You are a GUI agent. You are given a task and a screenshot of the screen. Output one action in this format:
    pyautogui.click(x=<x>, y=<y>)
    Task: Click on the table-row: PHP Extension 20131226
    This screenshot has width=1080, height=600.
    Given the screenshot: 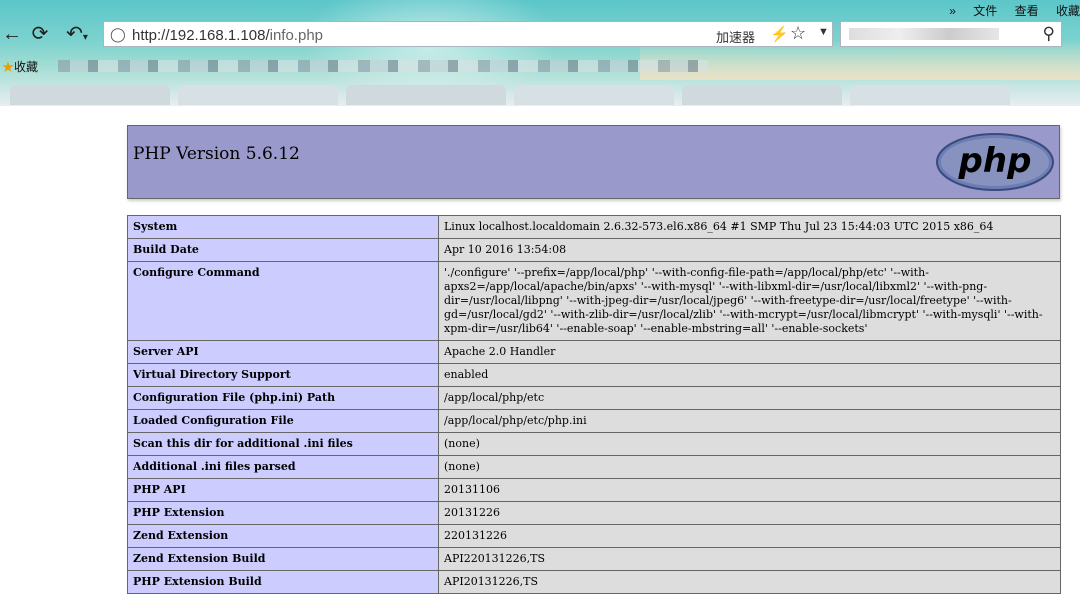 What is the action you would take?
    pyautogui.click(x=594, y=513)
    